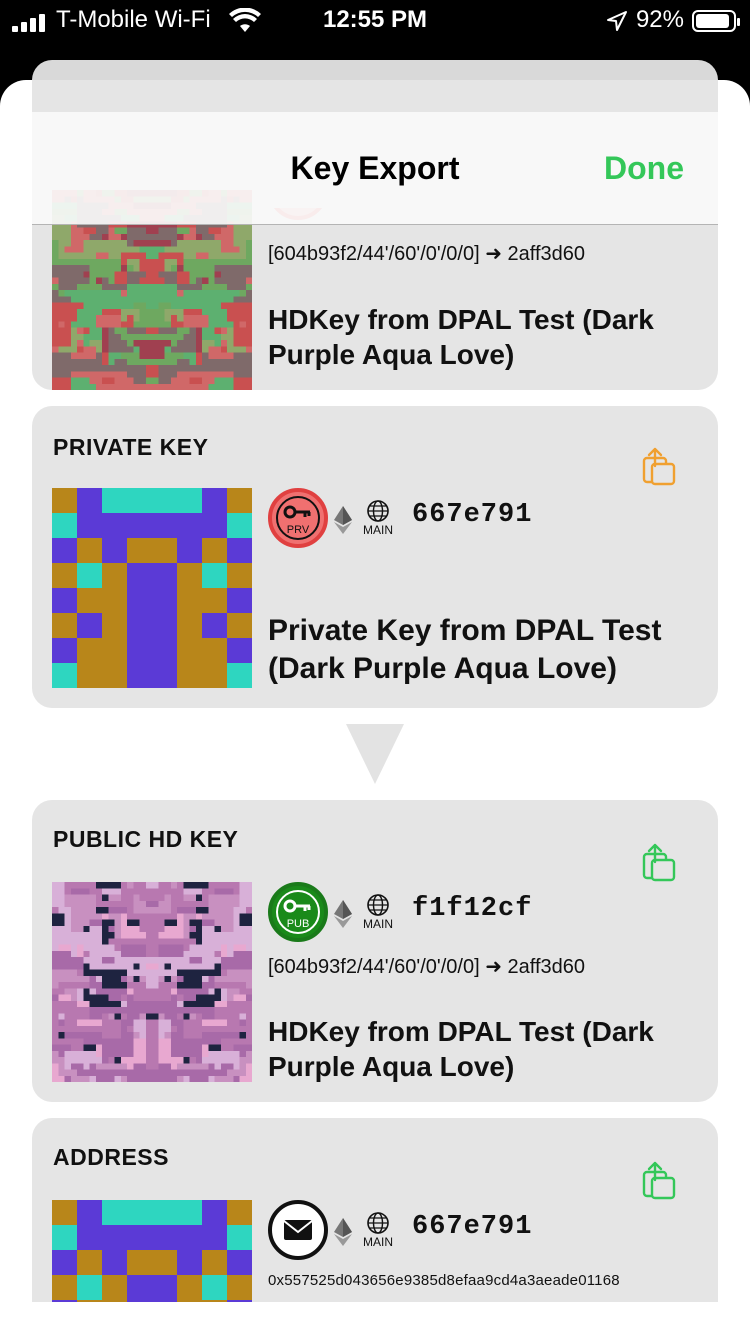  Describe the element at coordinates (659, 19) in the screenshot. I see `battery-percent: 92%` at that location.